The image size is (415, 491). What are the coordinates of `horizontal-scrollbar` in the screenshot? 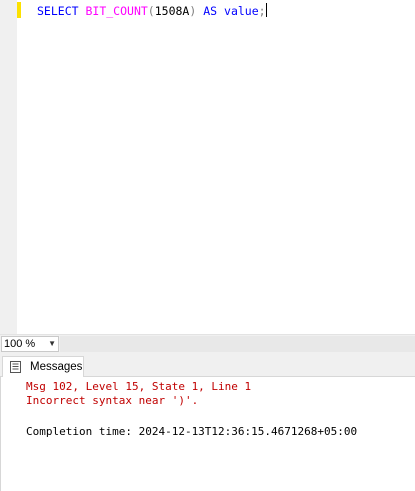 It's located at (237, 344).